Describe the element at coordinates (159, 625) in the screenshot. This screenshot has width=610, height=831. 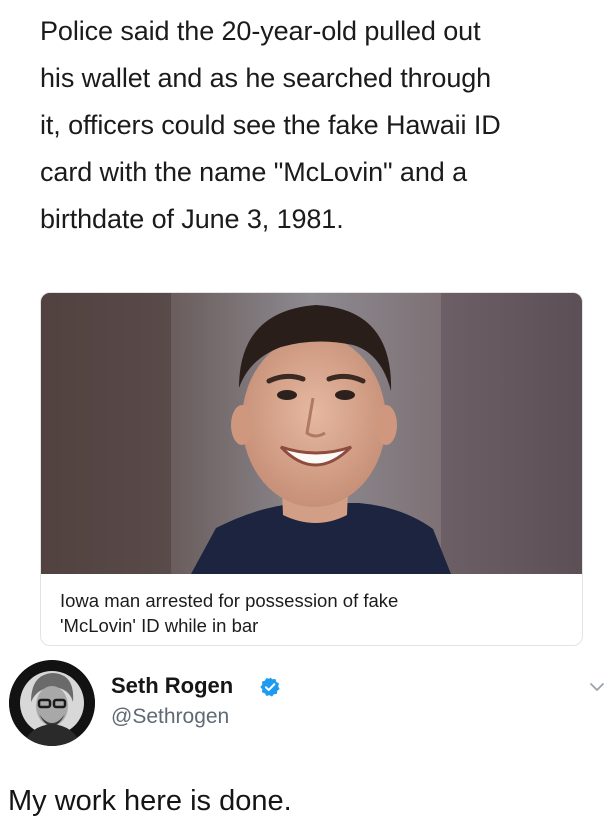
I see `headline-line: 'McLovin' ID while in bar` at that location.